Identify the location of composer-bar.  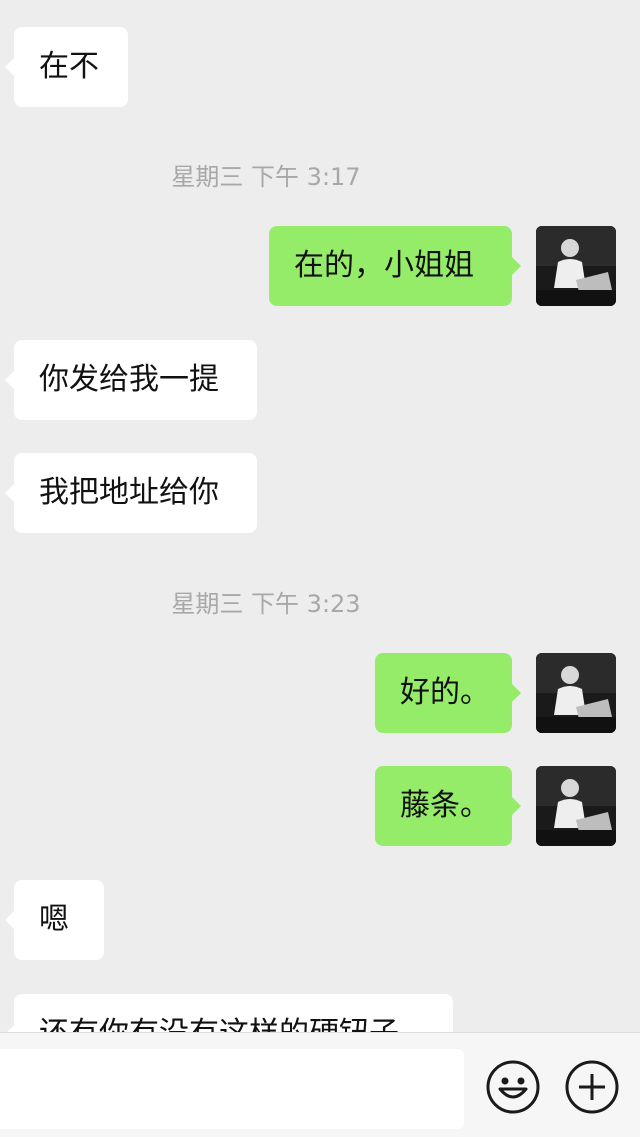
(320, 1084).